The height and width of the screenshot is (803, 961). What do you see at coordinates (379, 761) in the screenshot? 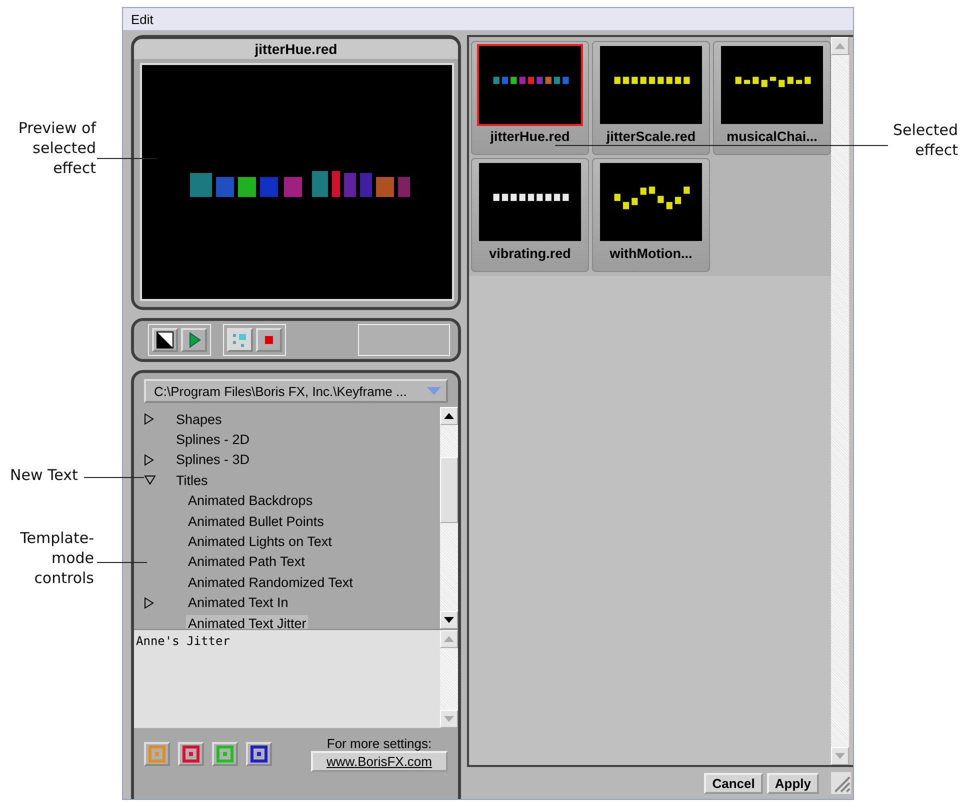
I see `website-link-button: www.BorisFX.com` at bounding box center [379, 761].